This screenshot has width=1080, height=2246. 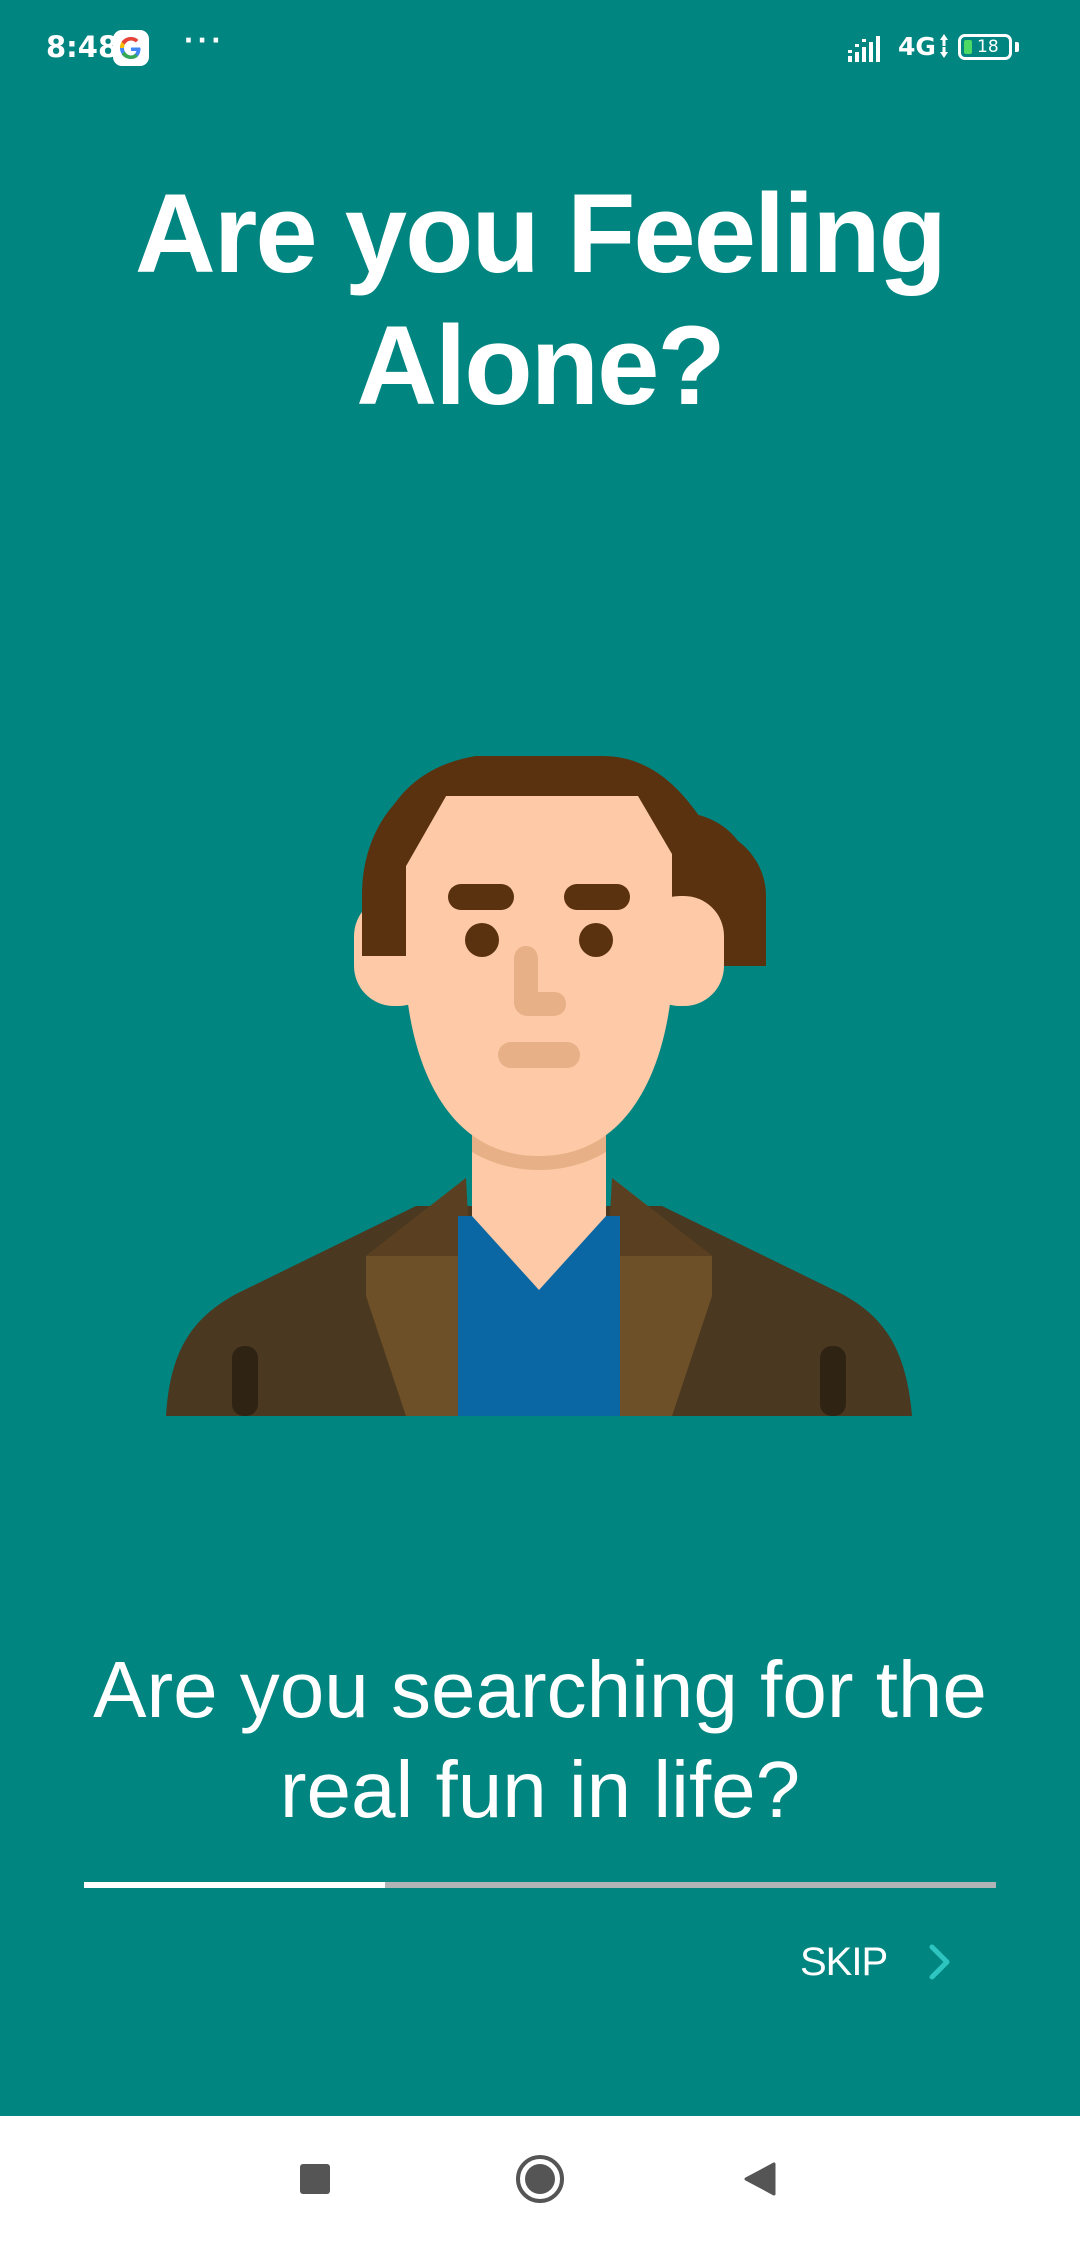 I want to click on back-button, so click(x=761, y=2181).